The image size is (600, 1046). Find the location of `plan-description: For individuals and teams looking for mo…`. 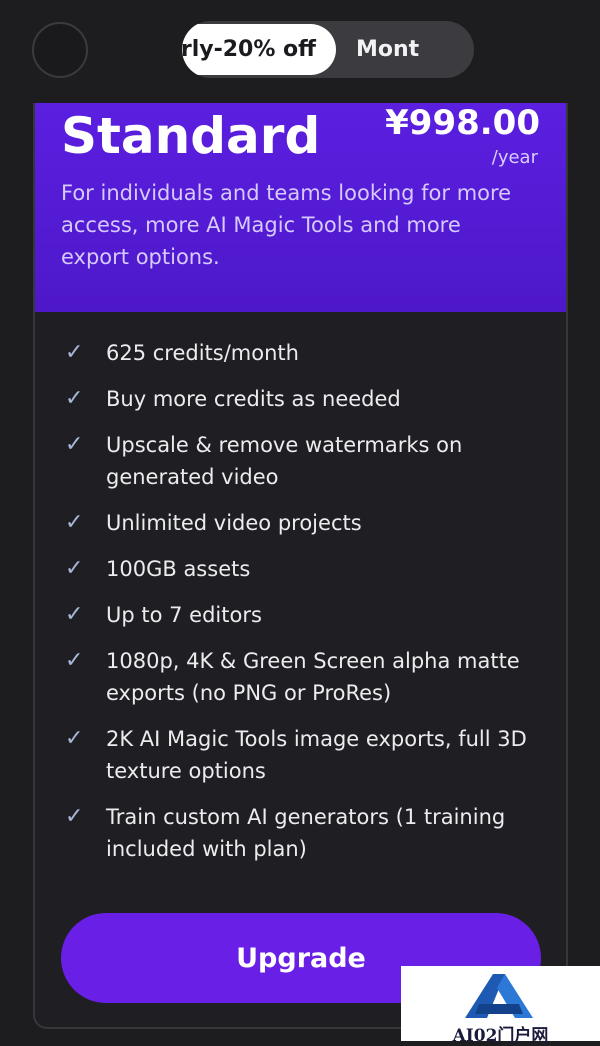

plan-description: For individuals and teams looking for mo… is located at coordinates (286, 225).